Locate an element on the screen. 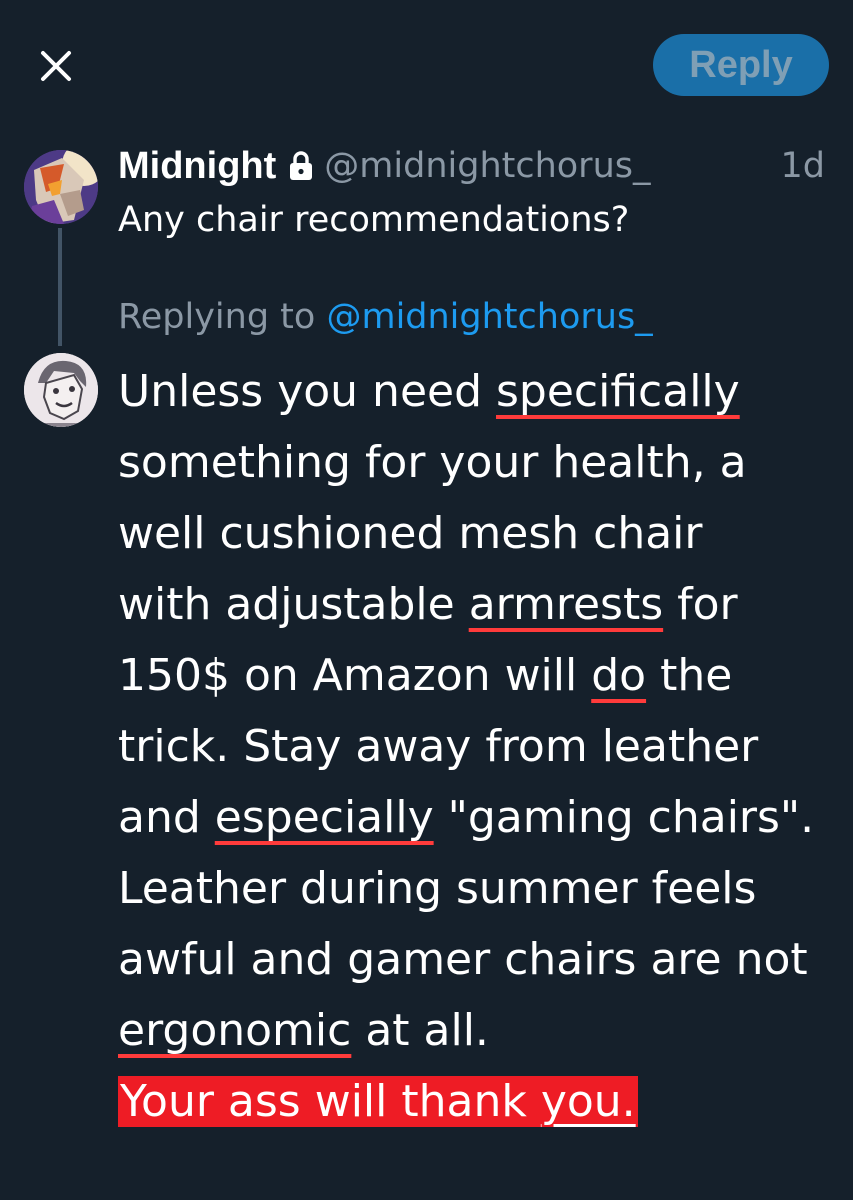 Image resolution: width=853 pixels, height=1200 pixels. tweet-time: 1d is located at coordinates (803, 166).